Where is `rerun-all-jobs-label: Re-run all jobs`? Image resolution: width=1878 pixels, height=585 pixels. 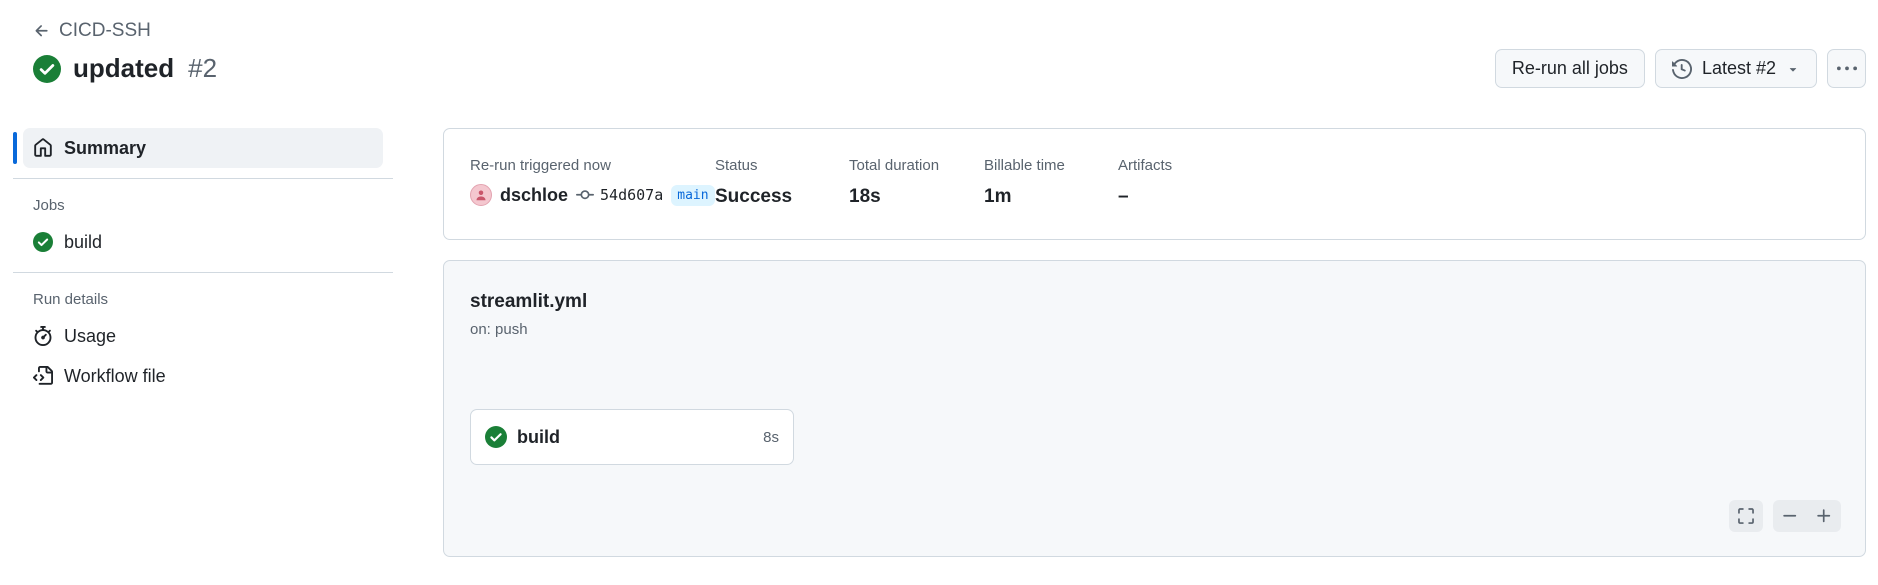 rerun-all-jobs-label: Re-run all jobs is located at coordinates (1569, 68).